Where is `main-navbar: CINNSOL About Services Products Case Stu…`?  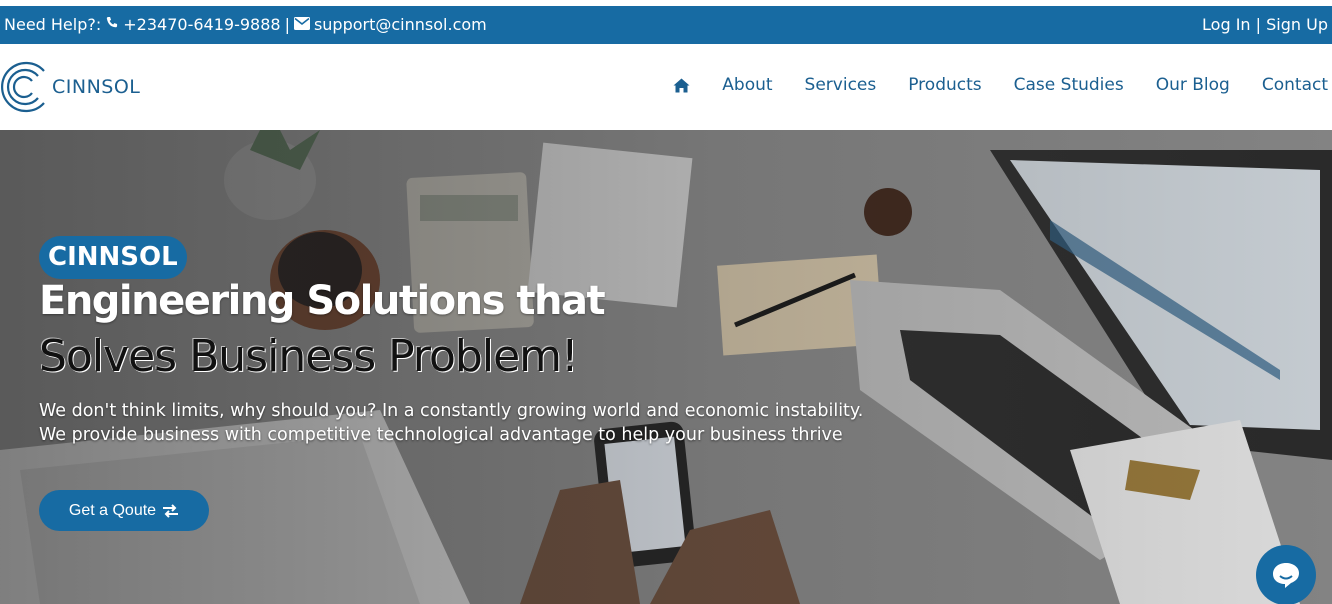 main-navbar: CINNSOL About Services Products Case Stu… is located at coordinates (666, 87).